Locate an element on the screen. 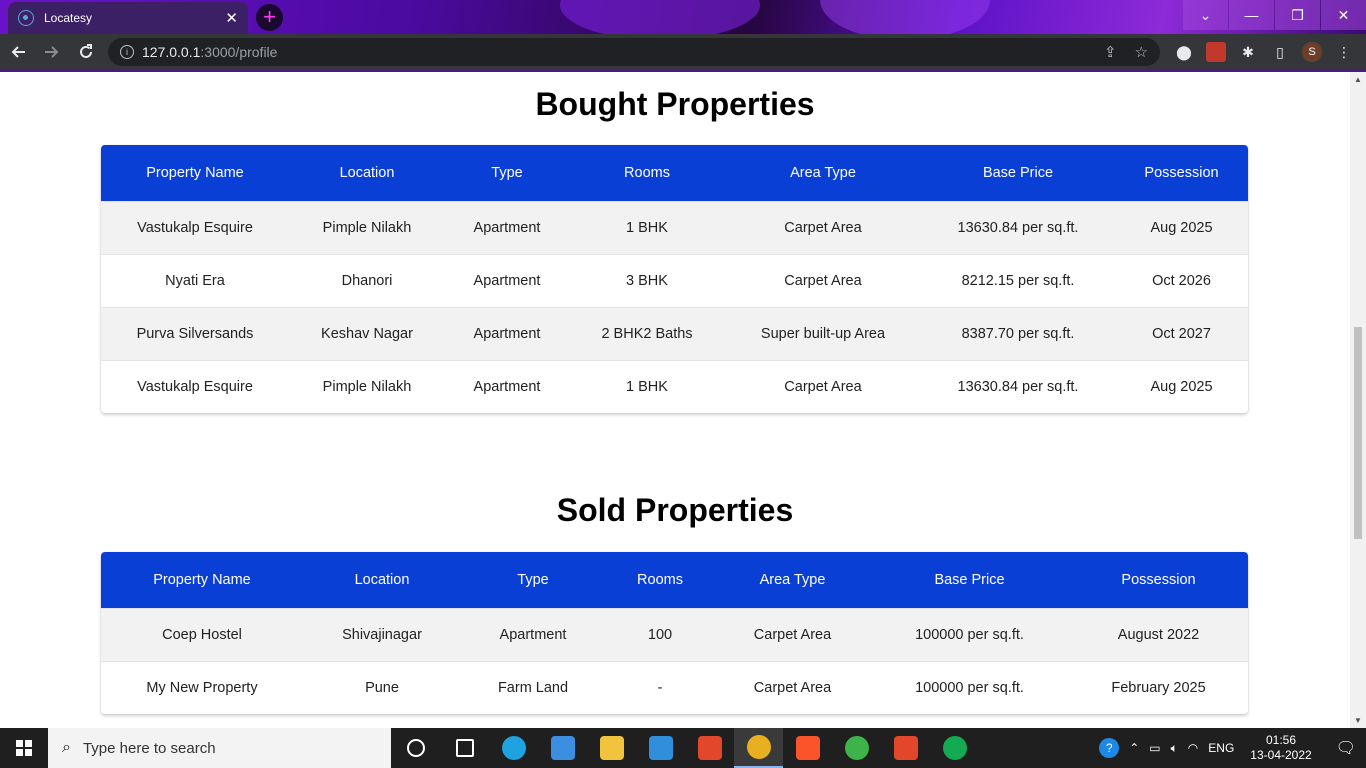  extension-red-icon is located at coordinates (1216, 52).